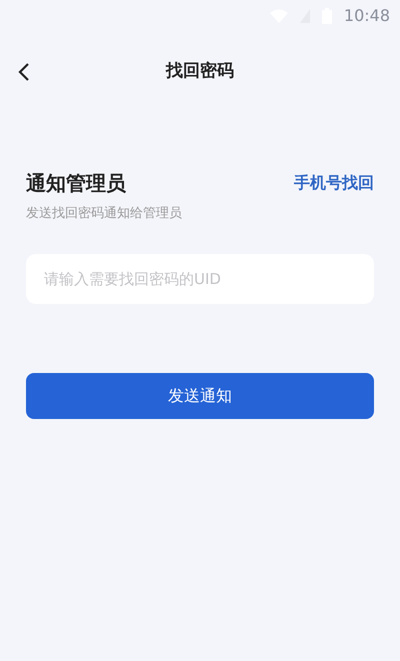  Describe the element at coordinates (76, 183) in the screenshot. I see `section-title: 通知管理员` at that location.